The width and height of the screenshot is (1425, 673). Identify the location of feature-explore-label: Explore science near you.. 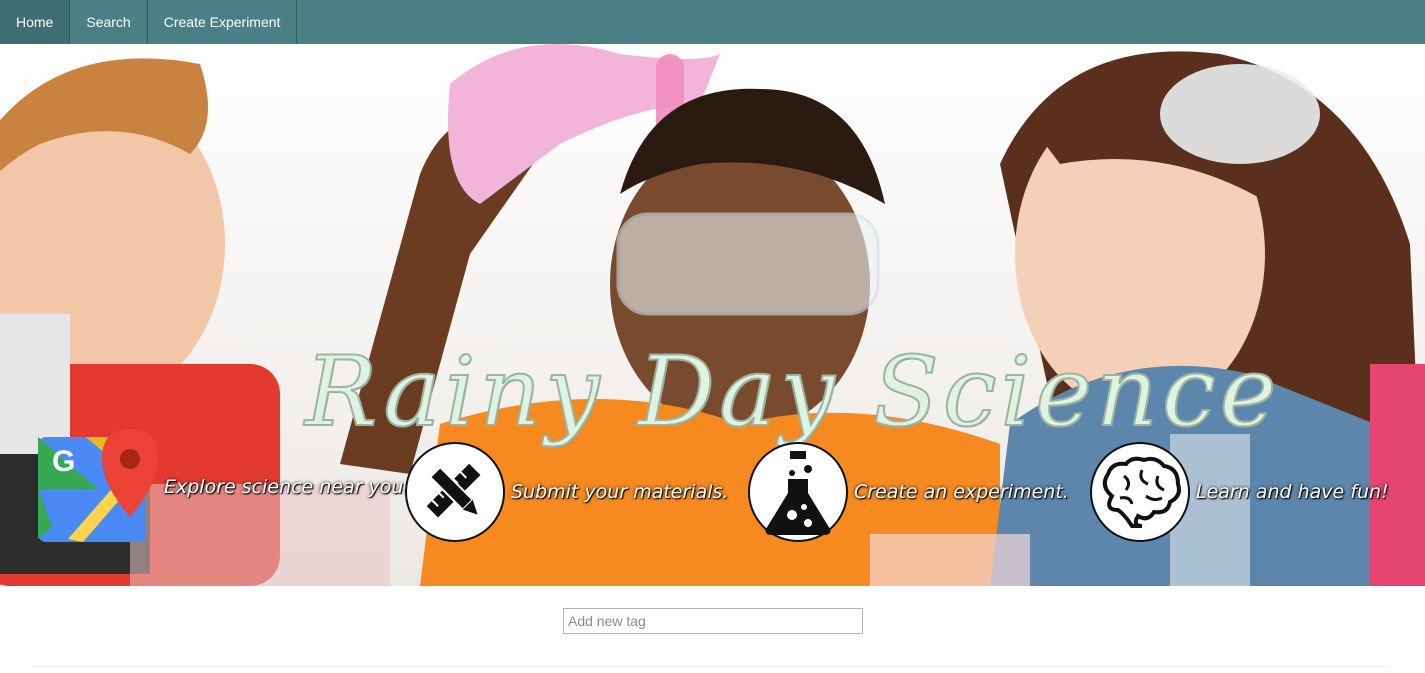
(287, 486).